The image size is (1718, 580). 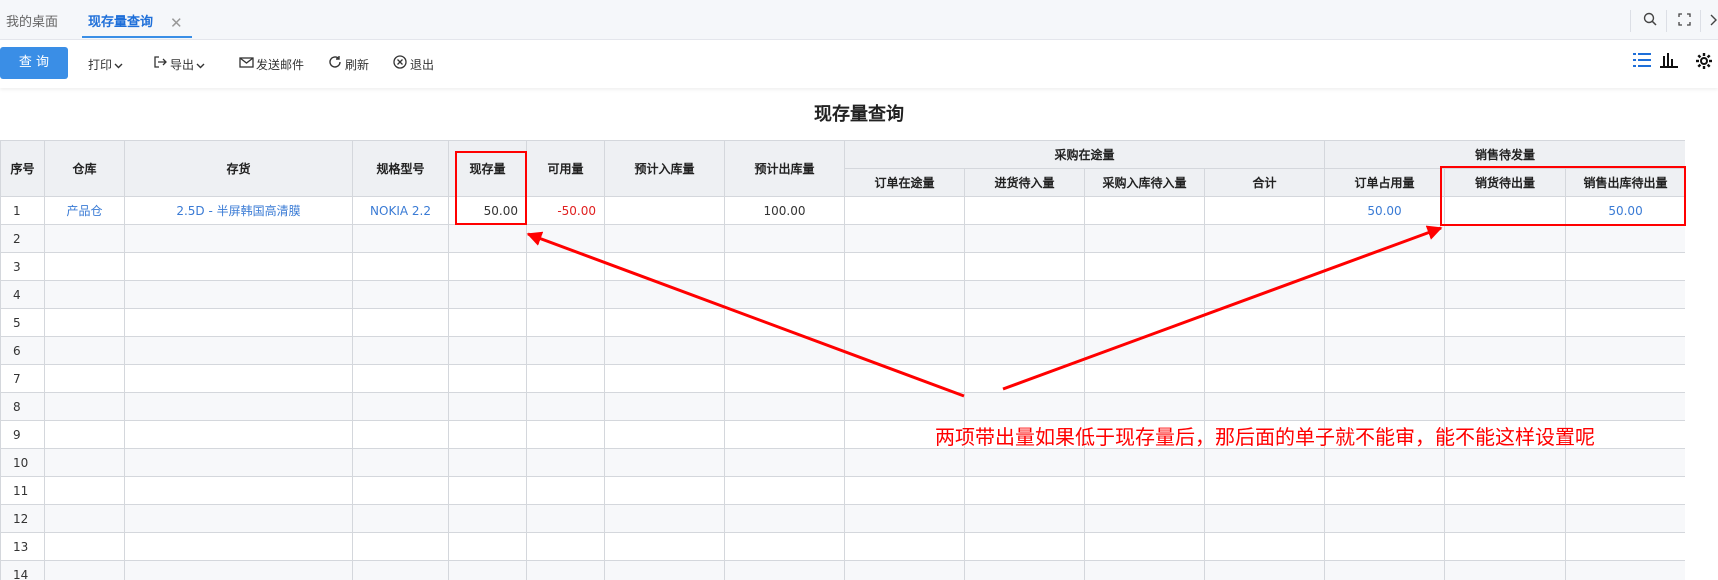 What do you see at coordinates (22, 434) in the screenshot?
I see `cell-seq: 9` at bounding box center [22, 434].